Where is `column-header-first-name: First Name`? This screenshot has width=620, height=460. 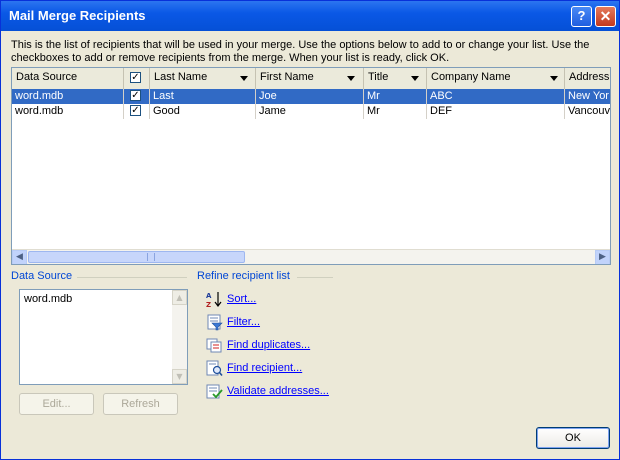 column-header-first-name: First Name is located at coordinates (310, 78).